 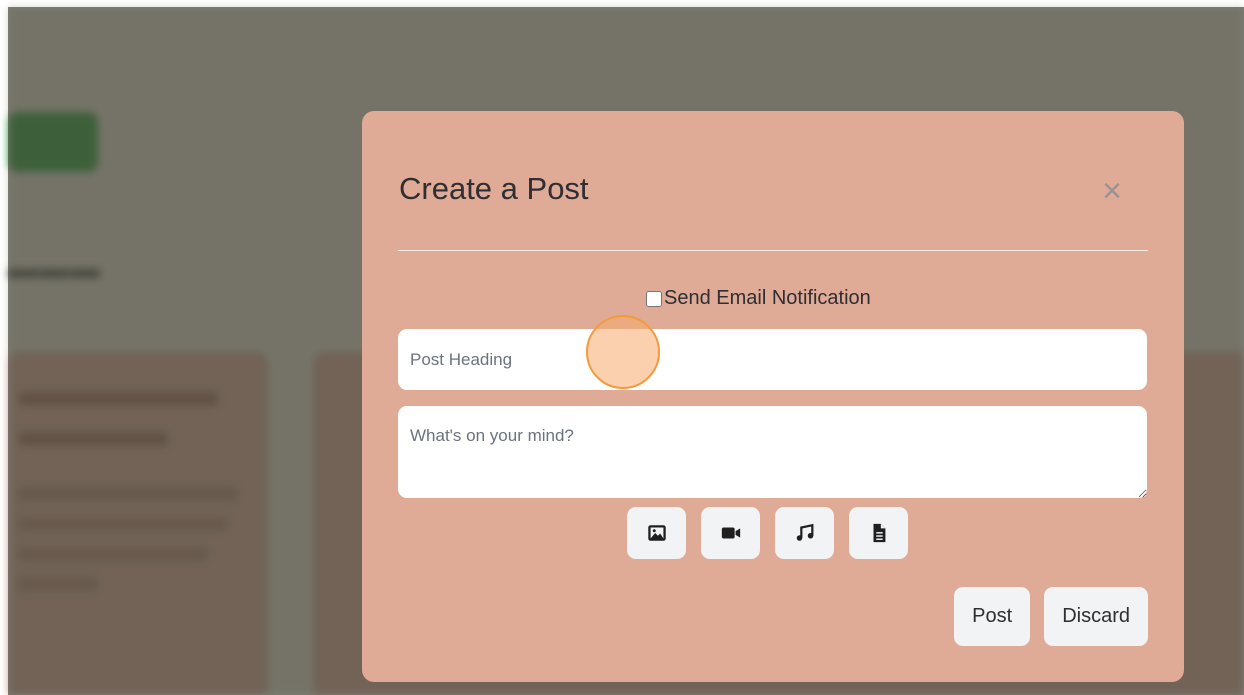 I want to click on modal-title: Create a Post, so click(x=494, y=188).